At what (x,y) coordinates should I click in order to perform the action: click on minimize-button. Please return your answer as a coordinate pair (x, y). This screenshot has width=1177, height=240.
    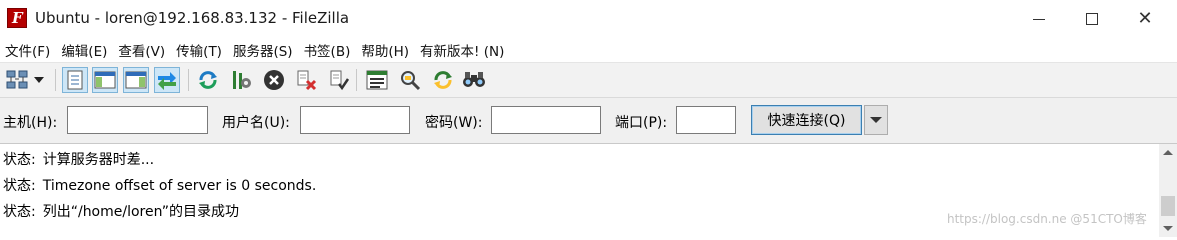
    Looking at the image, I should click on (1039, 19).